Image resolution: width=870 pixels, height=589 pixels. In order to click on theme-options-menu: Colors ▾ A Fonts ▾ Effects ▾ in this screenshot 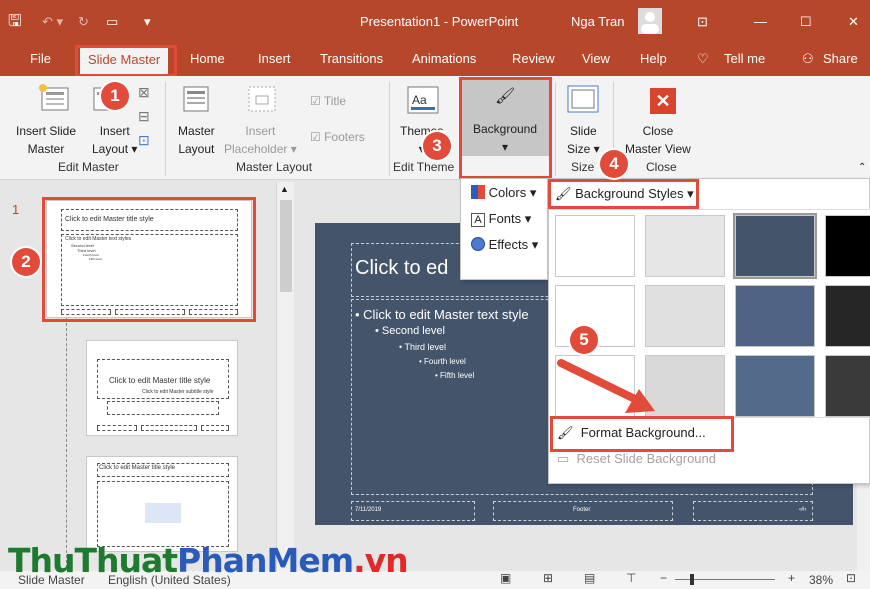, I will do `click(504, 229)`.